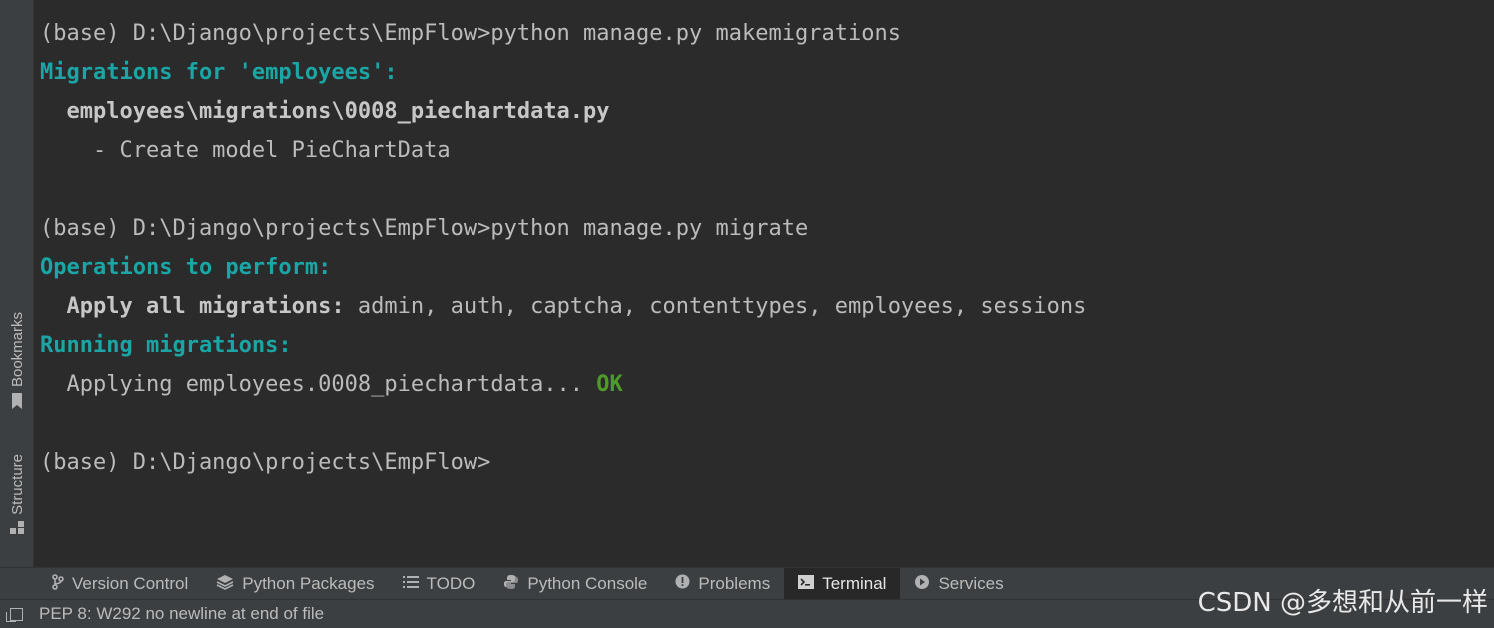 This screenshot has width=1494, height=628. Describe the element at coordinates (734, 583) in the screenshot. I see `tab-problems-label: Problems` at that location.